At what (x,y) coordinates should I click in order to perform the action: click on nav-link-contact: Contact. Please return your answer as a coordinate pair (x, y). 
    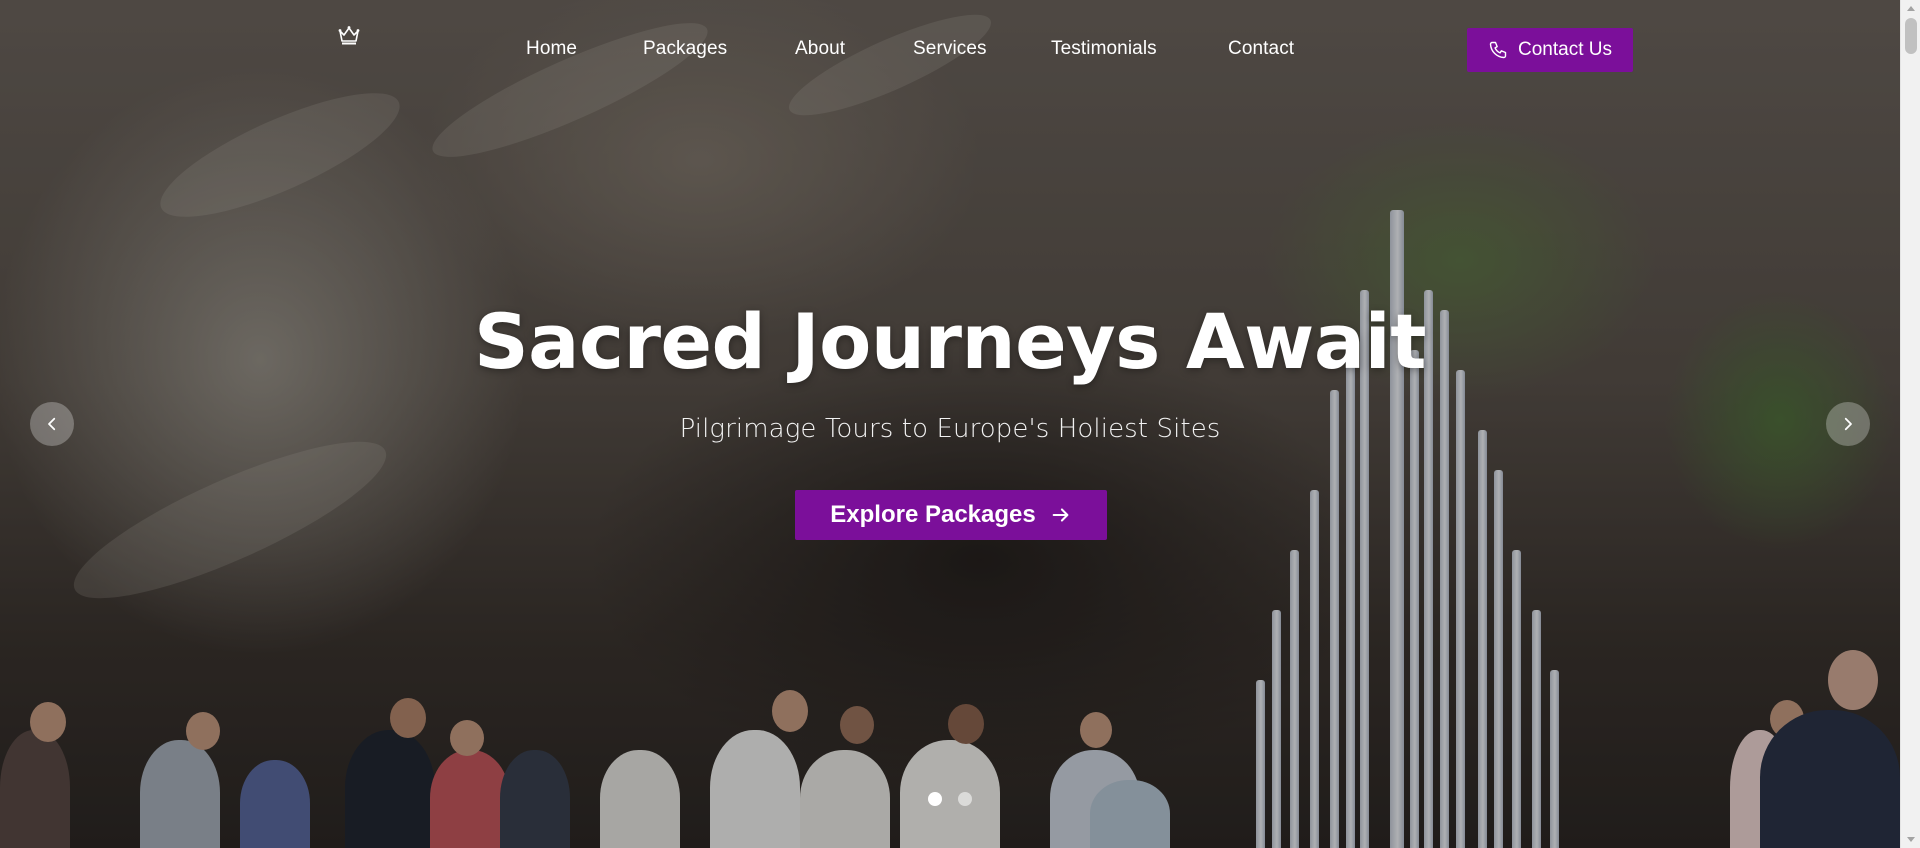
    Looking at the image, I should click on (1261, 49).